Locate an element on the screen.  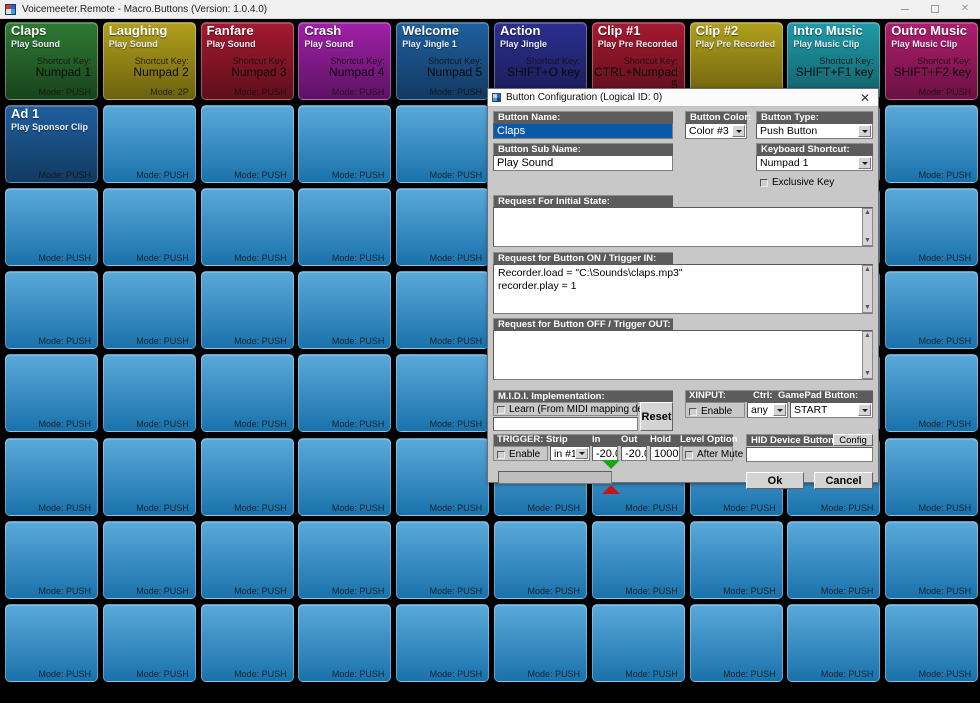
trigger-hold-input: 1000 is located at coordinates (665, 453).